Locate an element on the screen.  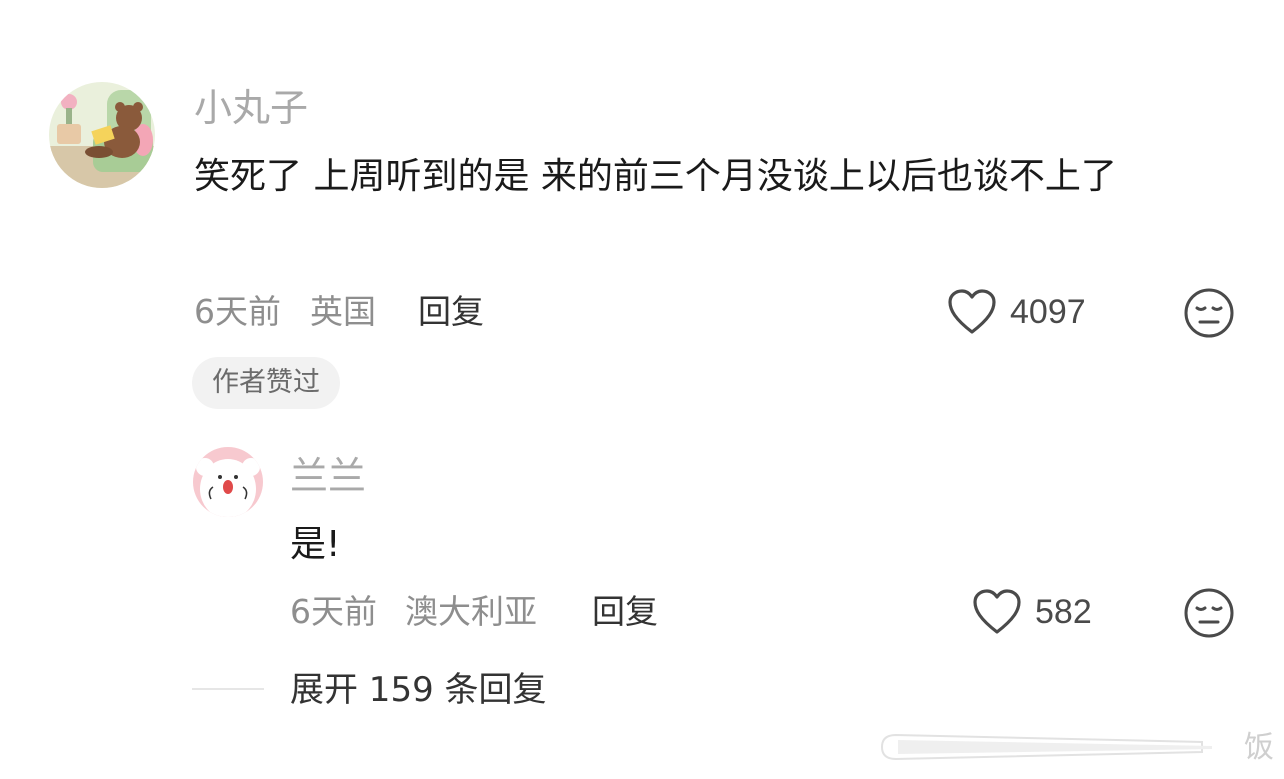
avatar is located at coordinates (102, 135).